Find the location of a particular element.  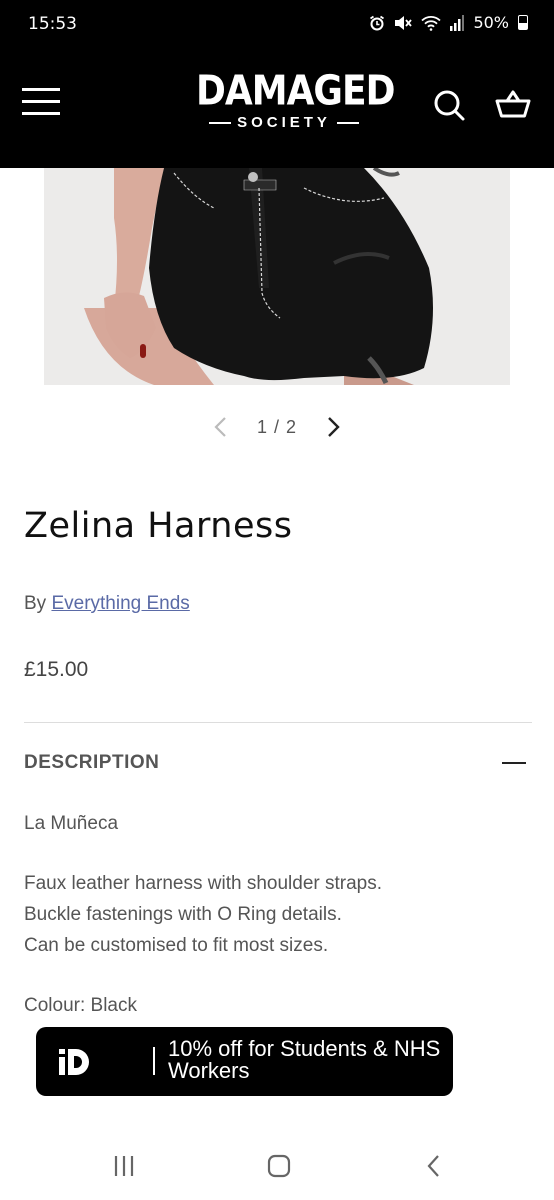

system-nav-bar is located at coordinates (277, 1165).